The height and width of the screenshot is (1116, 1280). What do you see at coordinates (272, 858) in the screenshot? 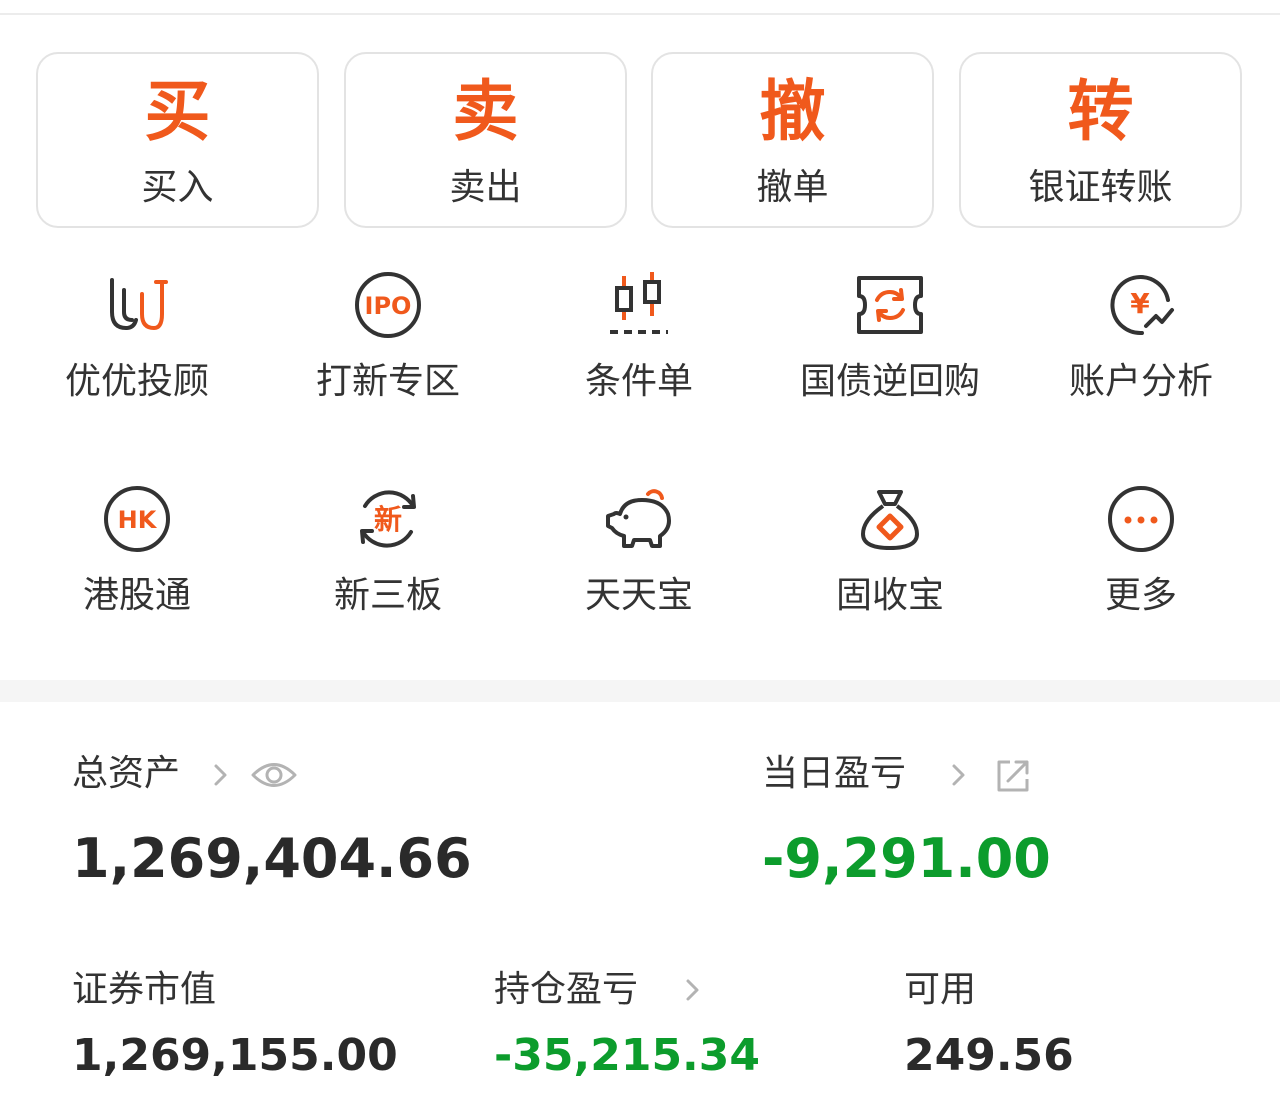
I see `total-assets-value: 1,269,404.66` at bounding box center [272, 858].